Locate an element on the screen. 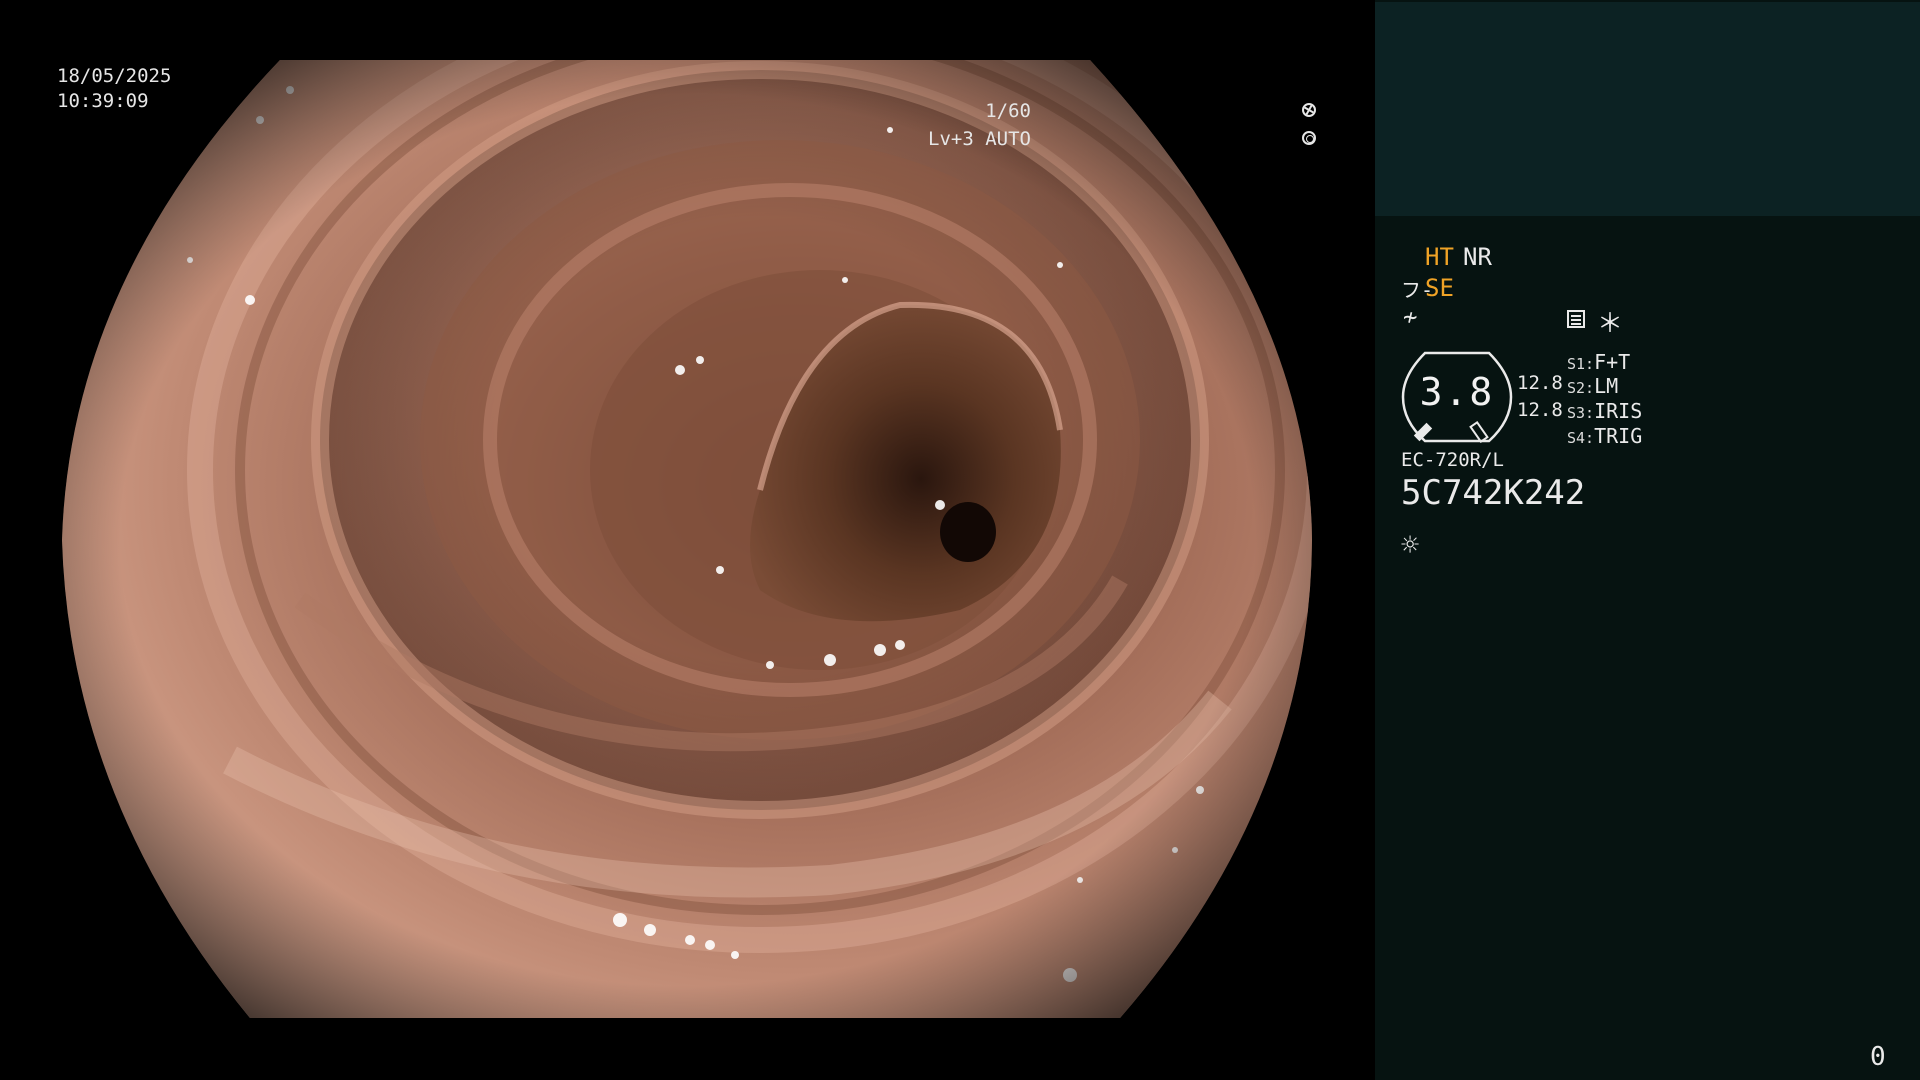 The height and width of the screenshot is (1080, 1920). zoom-range-bottom: 12.8 is located at coordinates (1540, 410).